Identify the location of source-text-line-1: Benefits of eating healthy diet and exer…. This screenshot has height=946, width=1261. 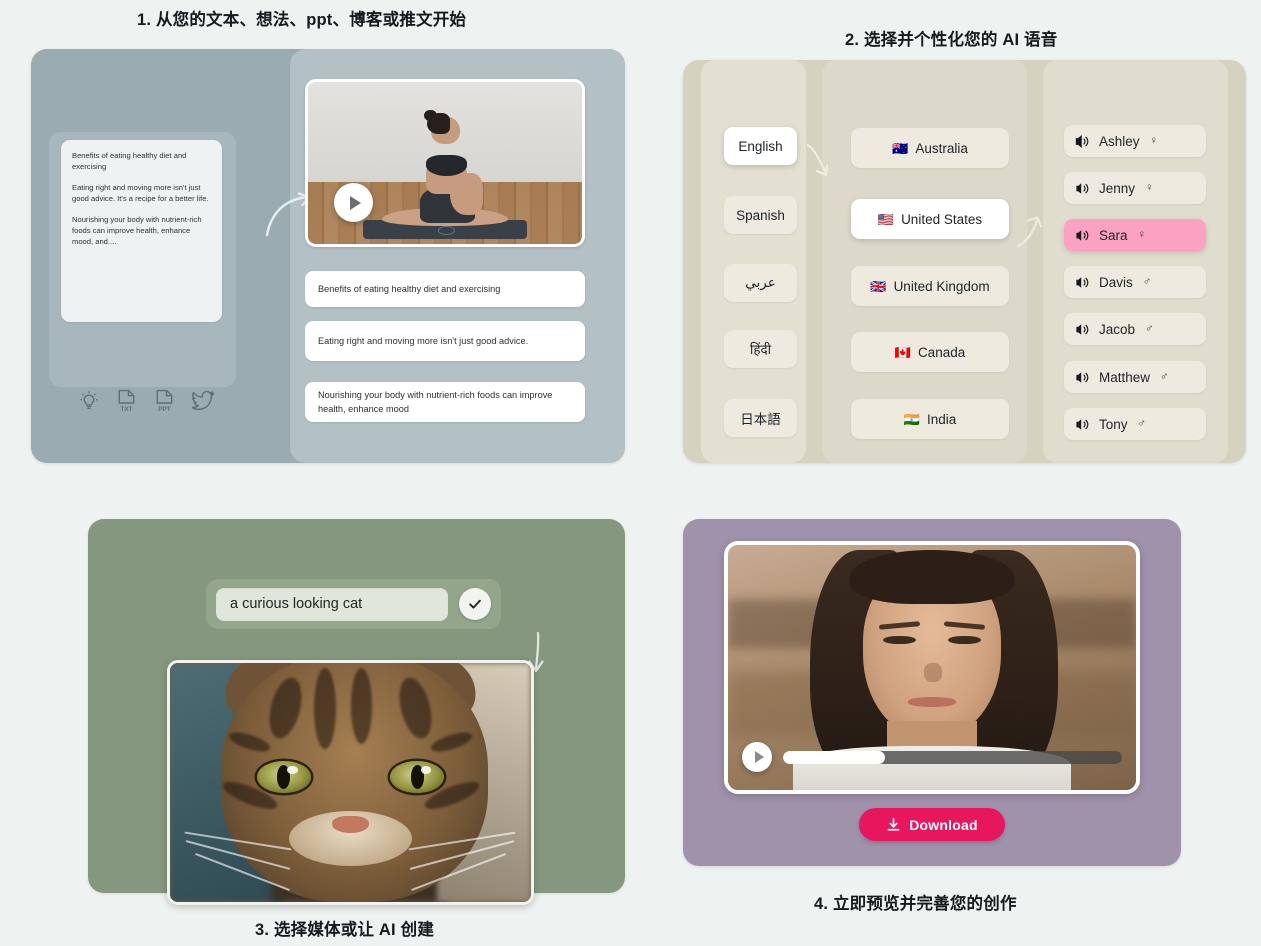
(129, 161).